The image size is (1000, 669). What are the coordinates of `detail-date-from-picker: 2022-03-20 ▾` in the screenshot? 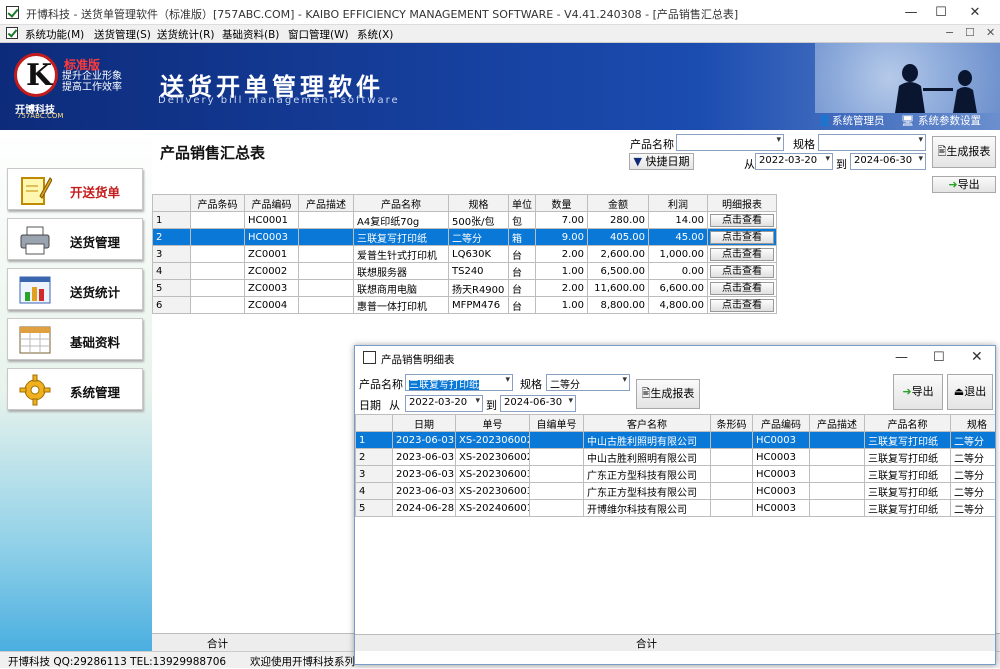 It's located at (444, 403).